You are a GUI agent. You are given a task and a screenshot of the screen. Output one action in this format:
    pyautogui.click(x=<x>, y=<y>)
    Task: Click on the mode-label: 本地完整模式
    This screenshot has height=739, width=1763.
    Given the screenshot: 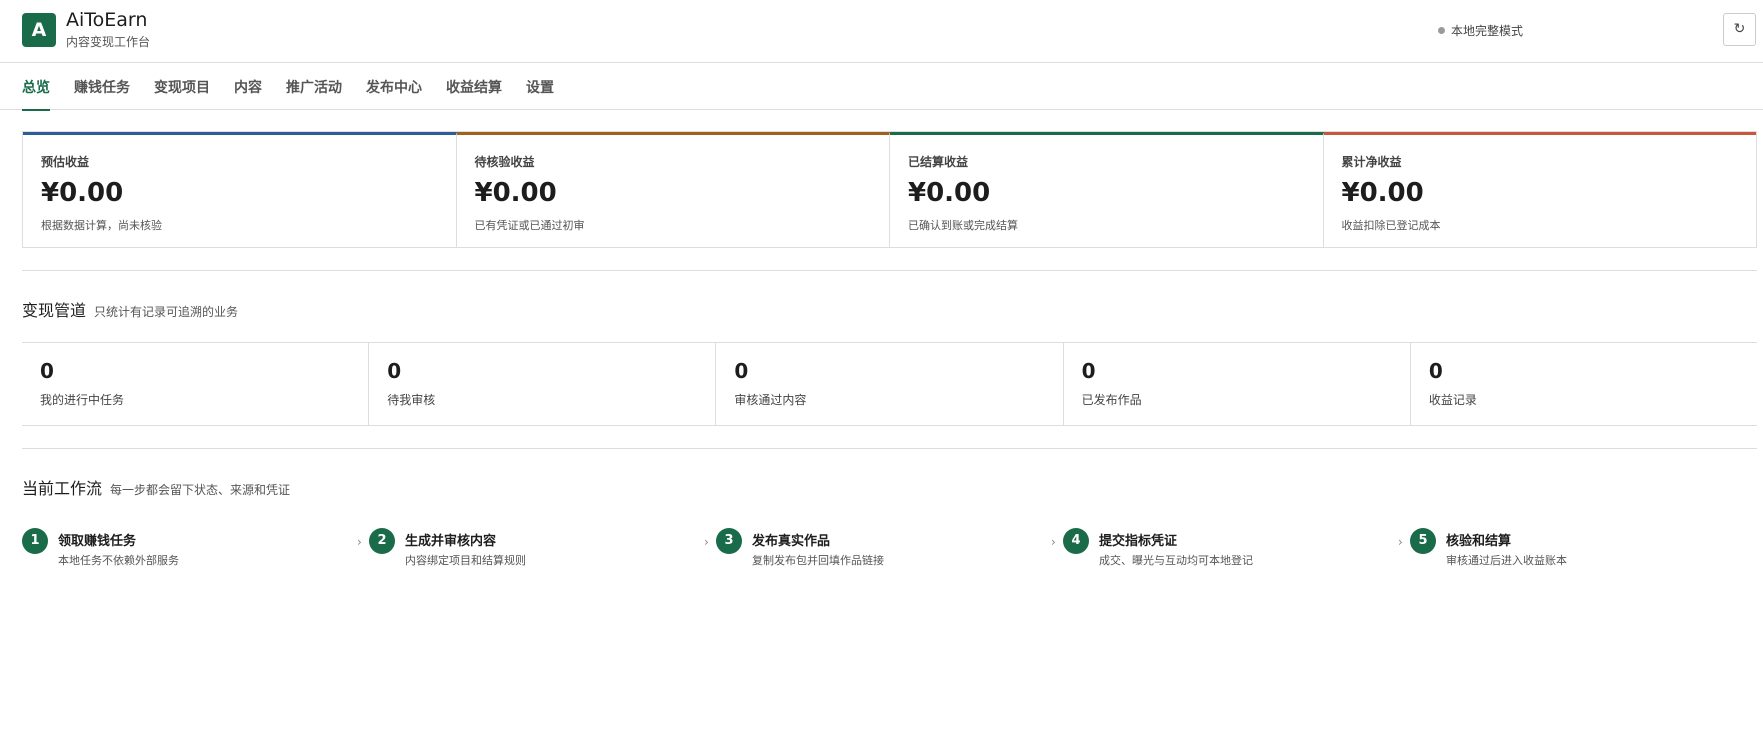 What is the action you would take?
    pyautogui.click(x=1486, y=31)
    